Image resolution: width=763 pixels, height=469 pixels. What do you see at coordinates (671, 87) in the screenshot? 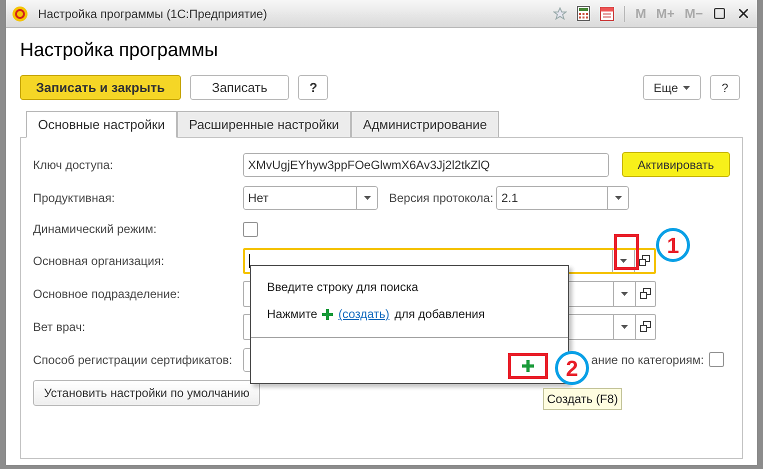
I see `more-button: Еще` at bounding box center [671, 87].